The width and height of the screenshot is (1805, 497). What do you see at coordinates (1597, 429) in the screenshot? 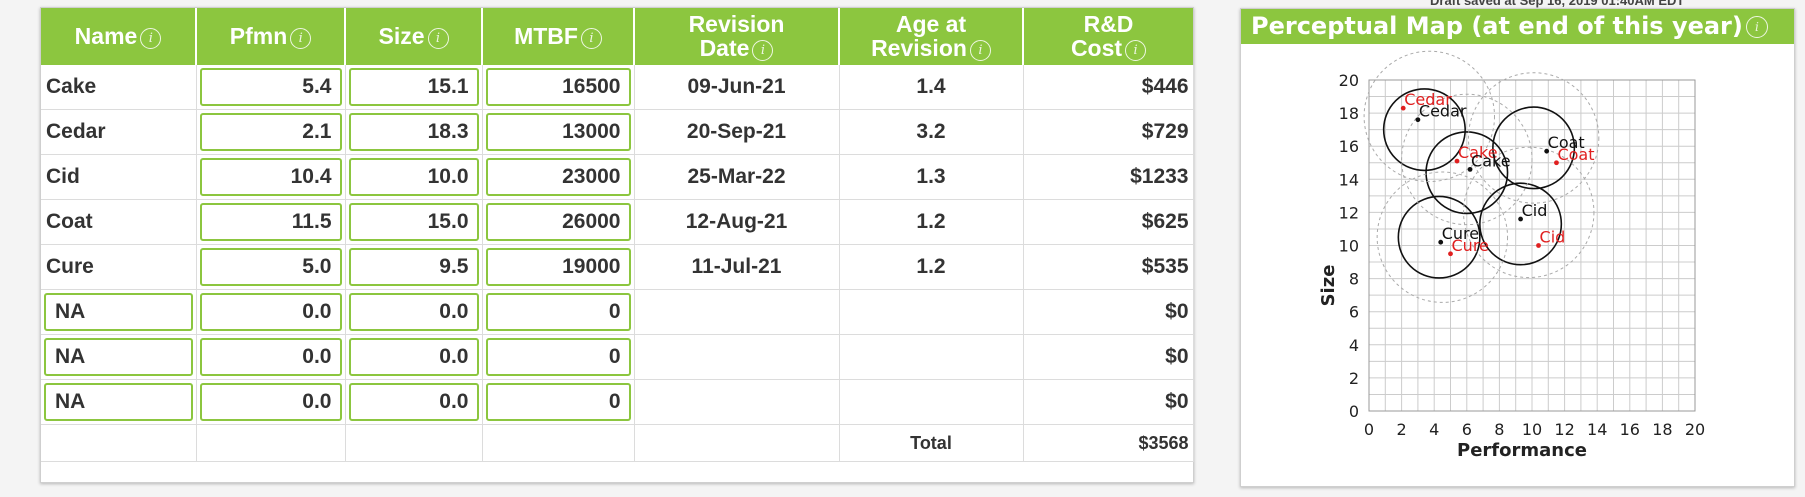
I see `x-tick-label: 14` at bounding box center [1597, 429].